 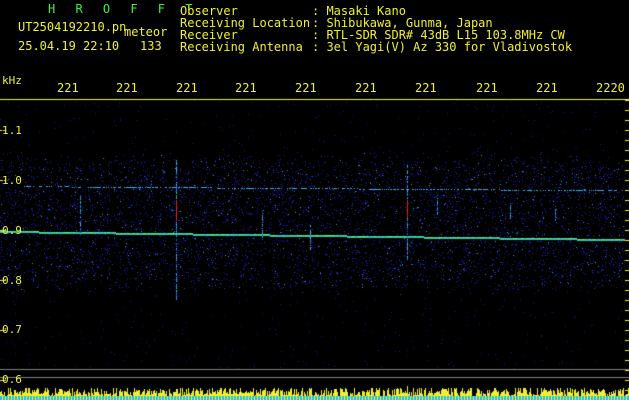 I want to click on y-axis-unit: kHz, so click(x=12, y=80).